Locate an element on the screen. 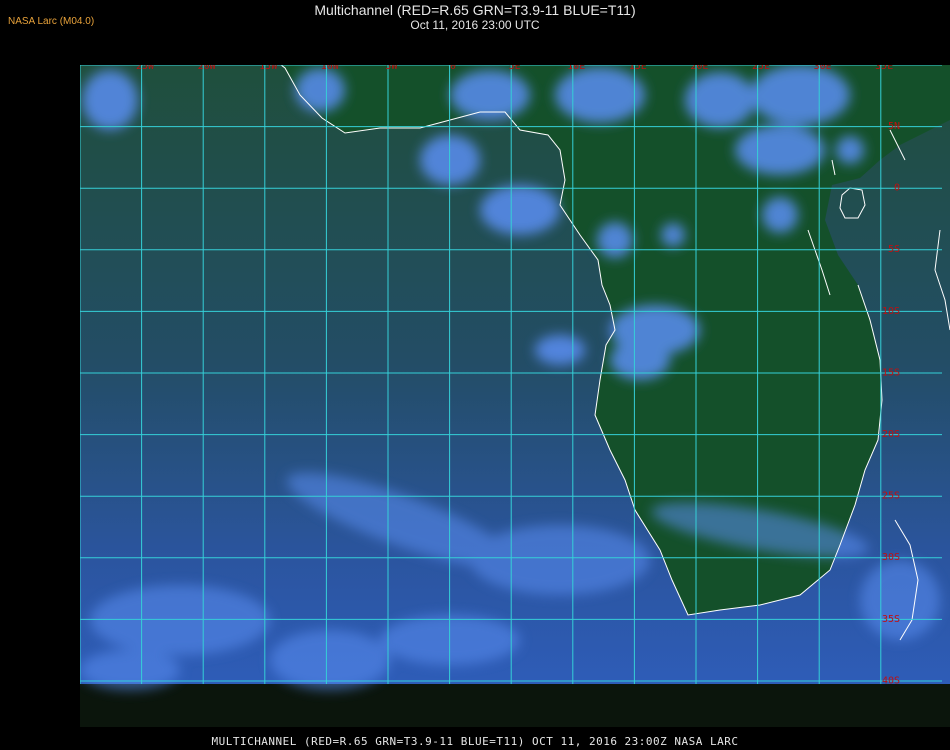 The width and height of the screenshot is (950, 750). longitude-label: 10W is located at coordinates (330, 66).